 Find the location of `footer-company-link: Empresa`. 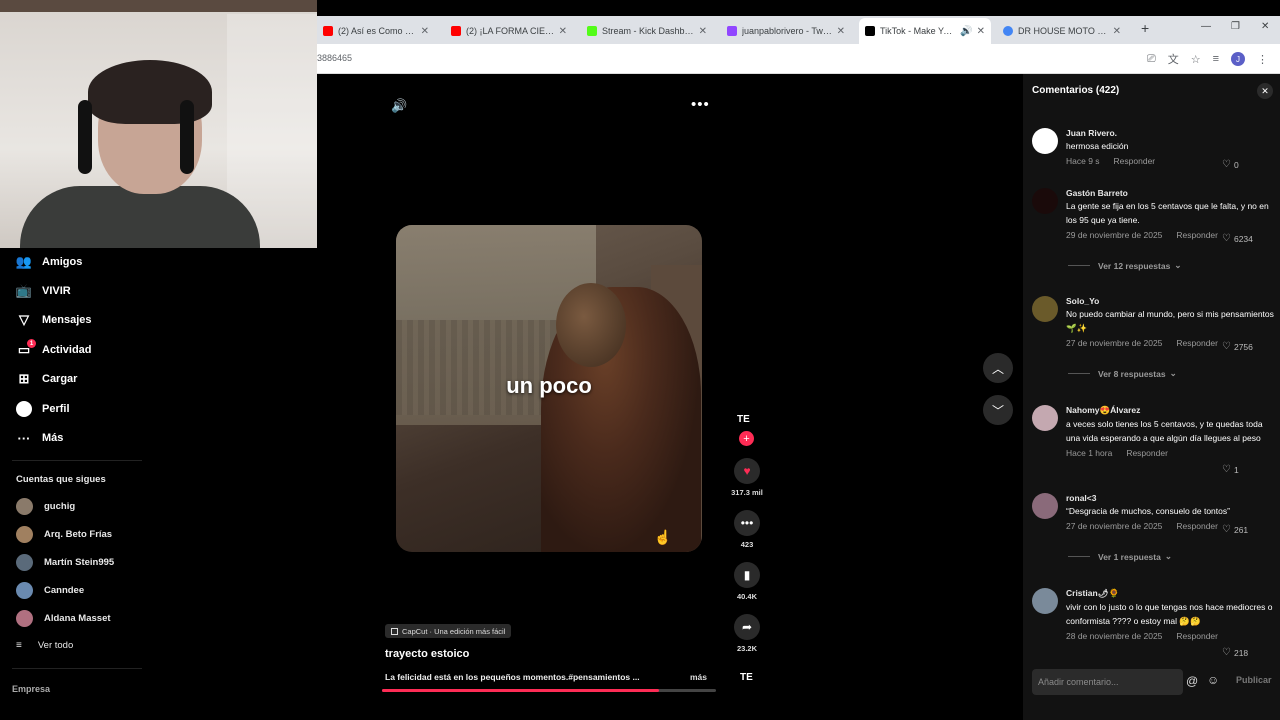

footer-company-link: Empresa is located at coordinates (31, 689).